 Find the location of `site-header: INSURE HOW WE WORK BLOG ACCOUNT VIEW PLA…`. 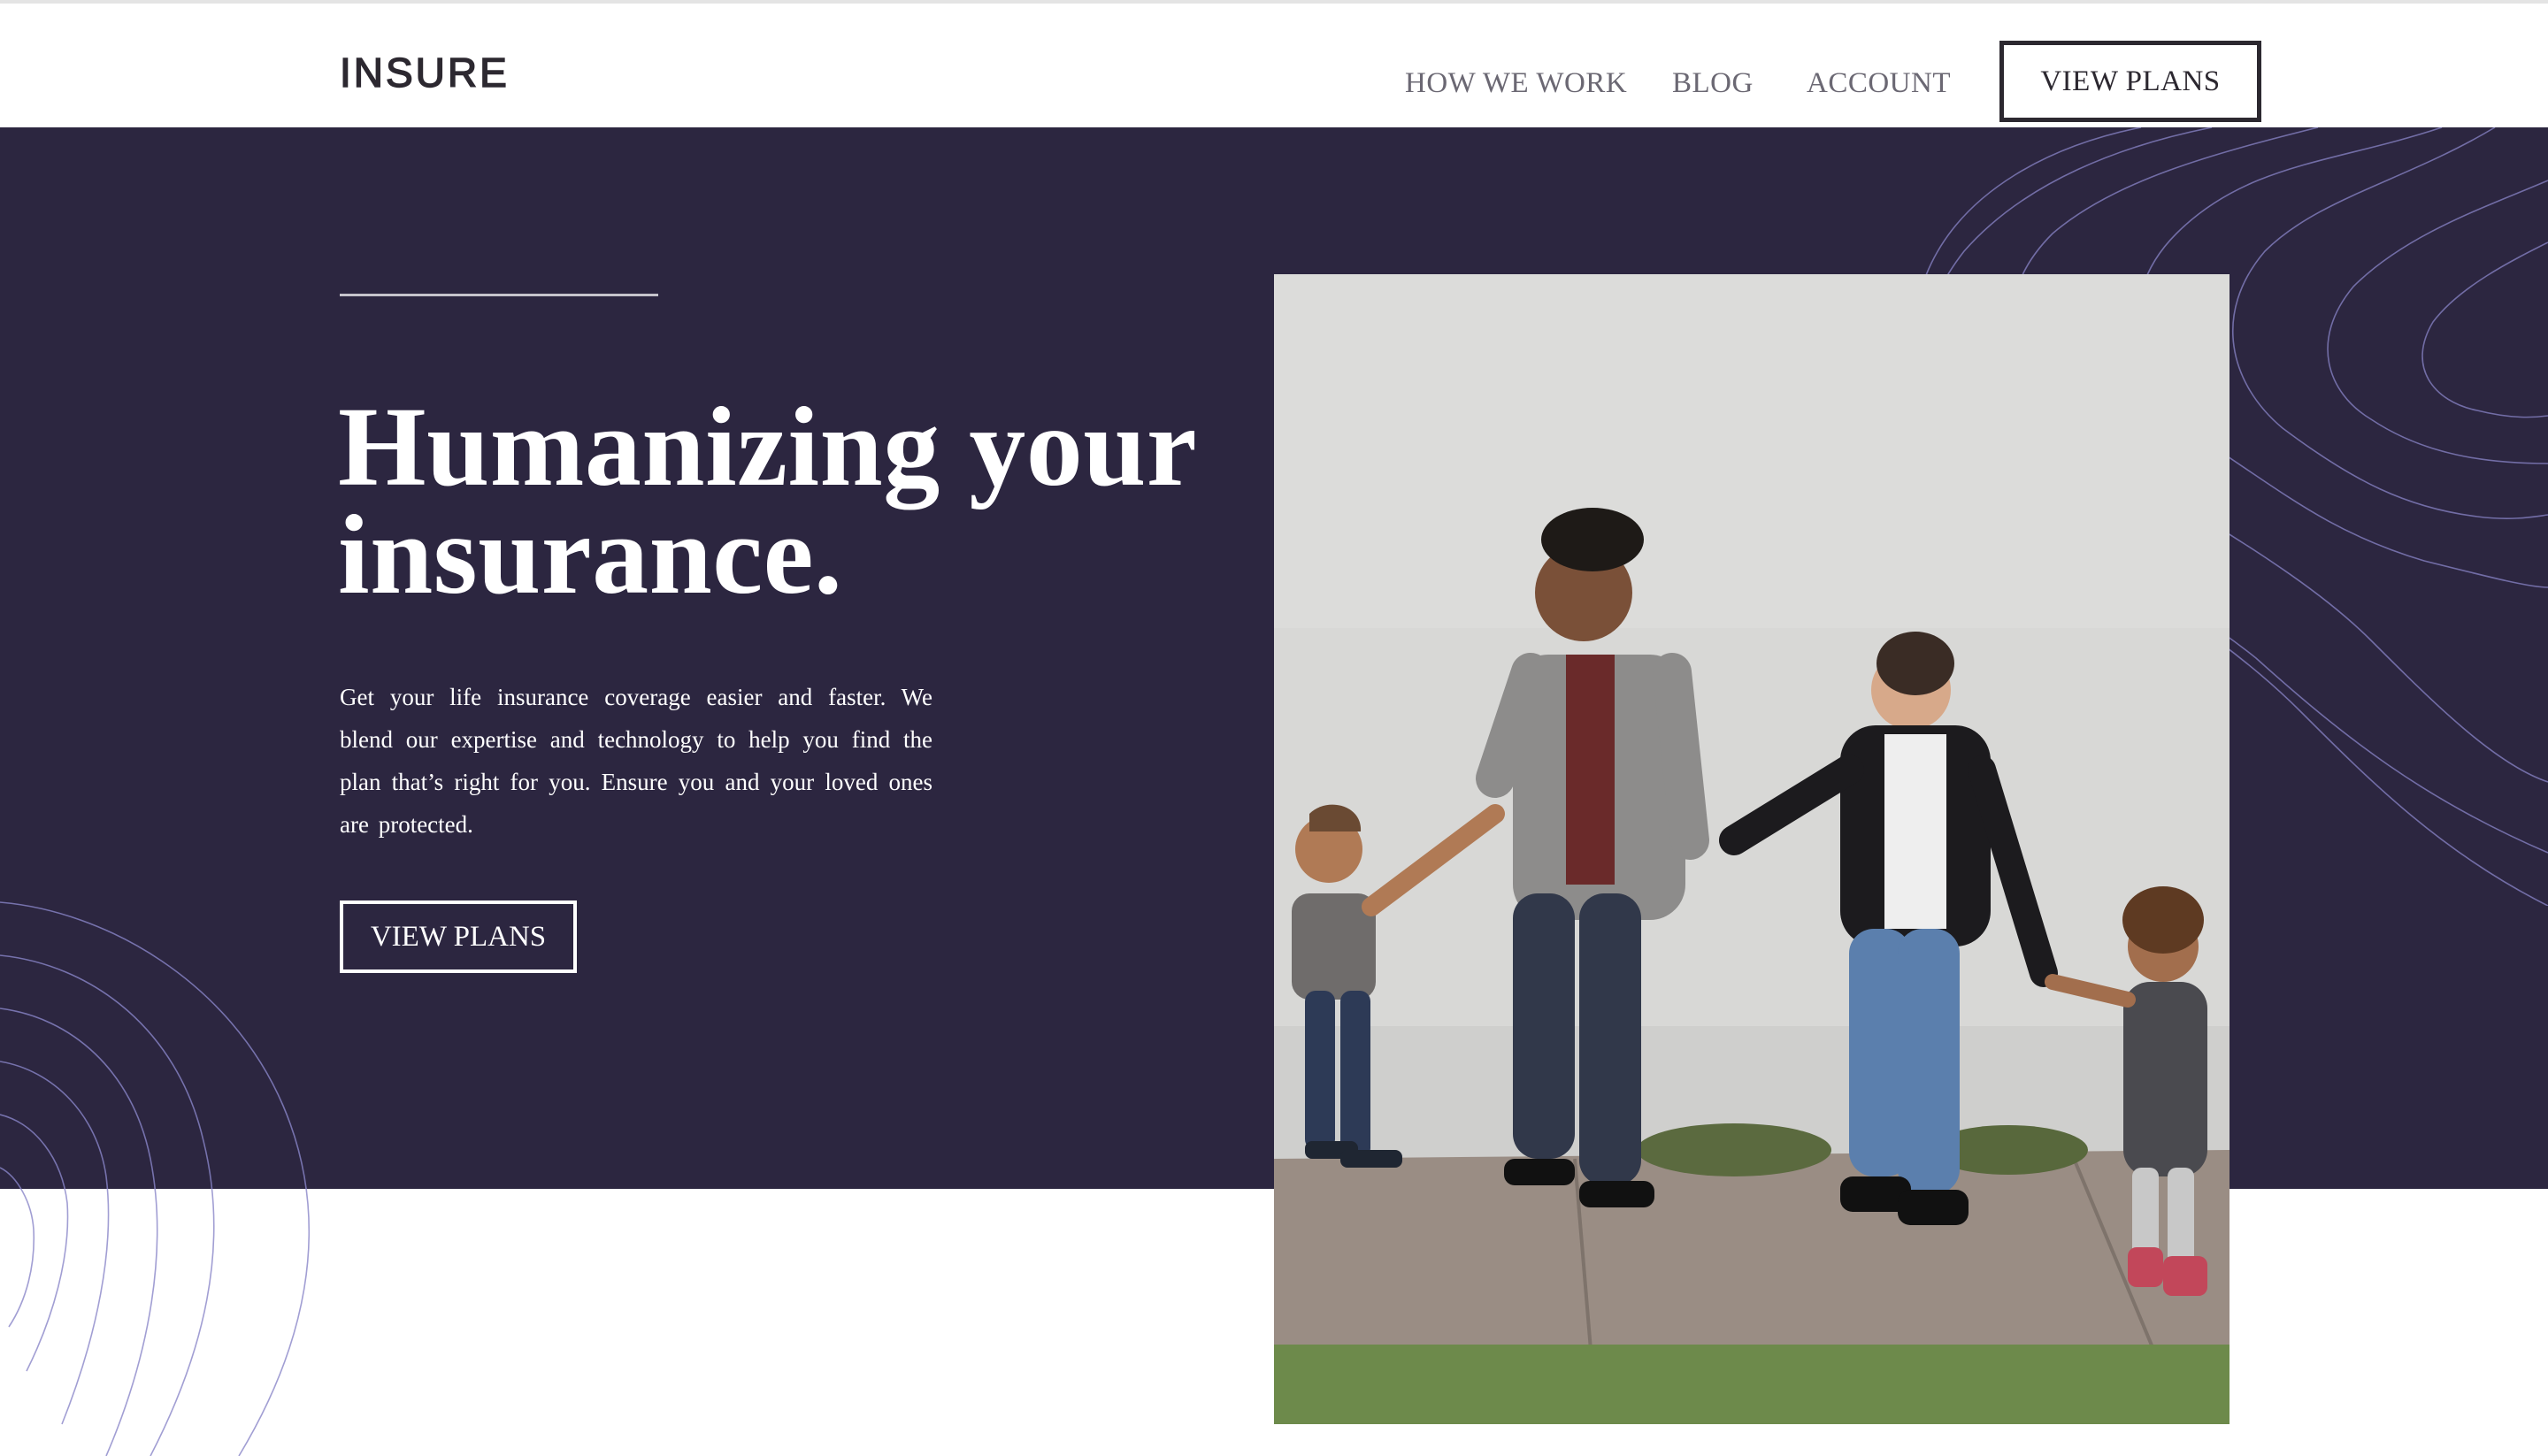

site-header: INSURE HOW WE WORK BLOG ACCOUNT VIEW PLA… is located at coordinates (1274, 65).